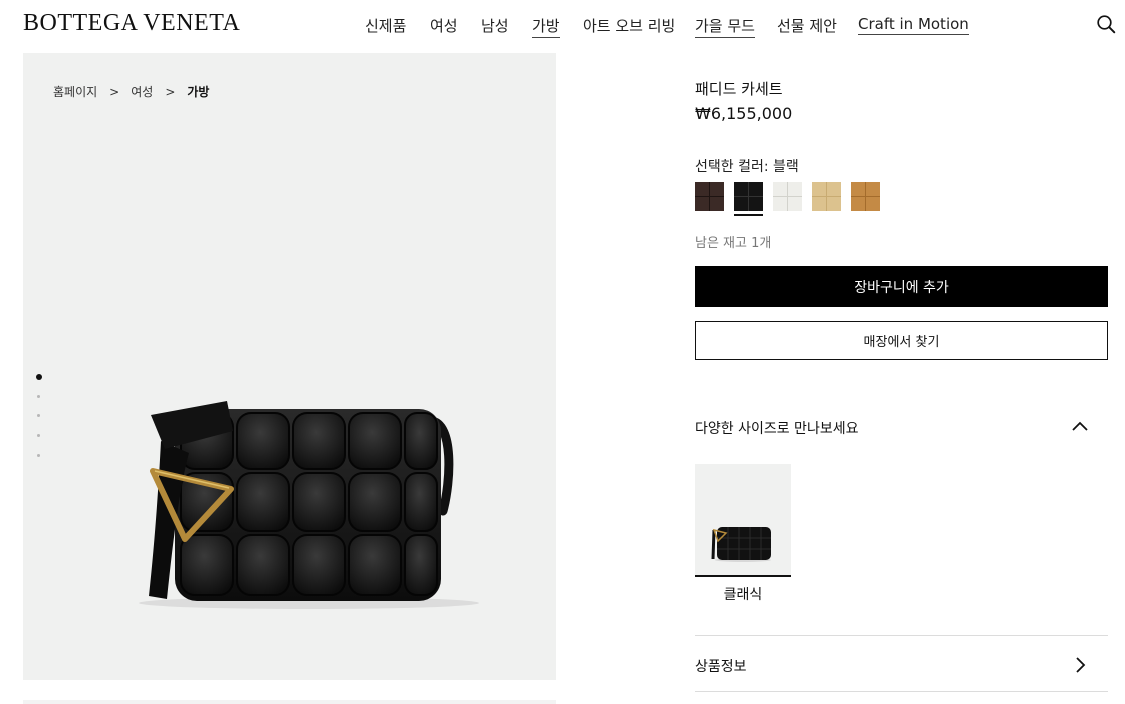  I want to click on sizes-accordion-header: 다양한 사이즈로 만나보세요, so click(901, 427).